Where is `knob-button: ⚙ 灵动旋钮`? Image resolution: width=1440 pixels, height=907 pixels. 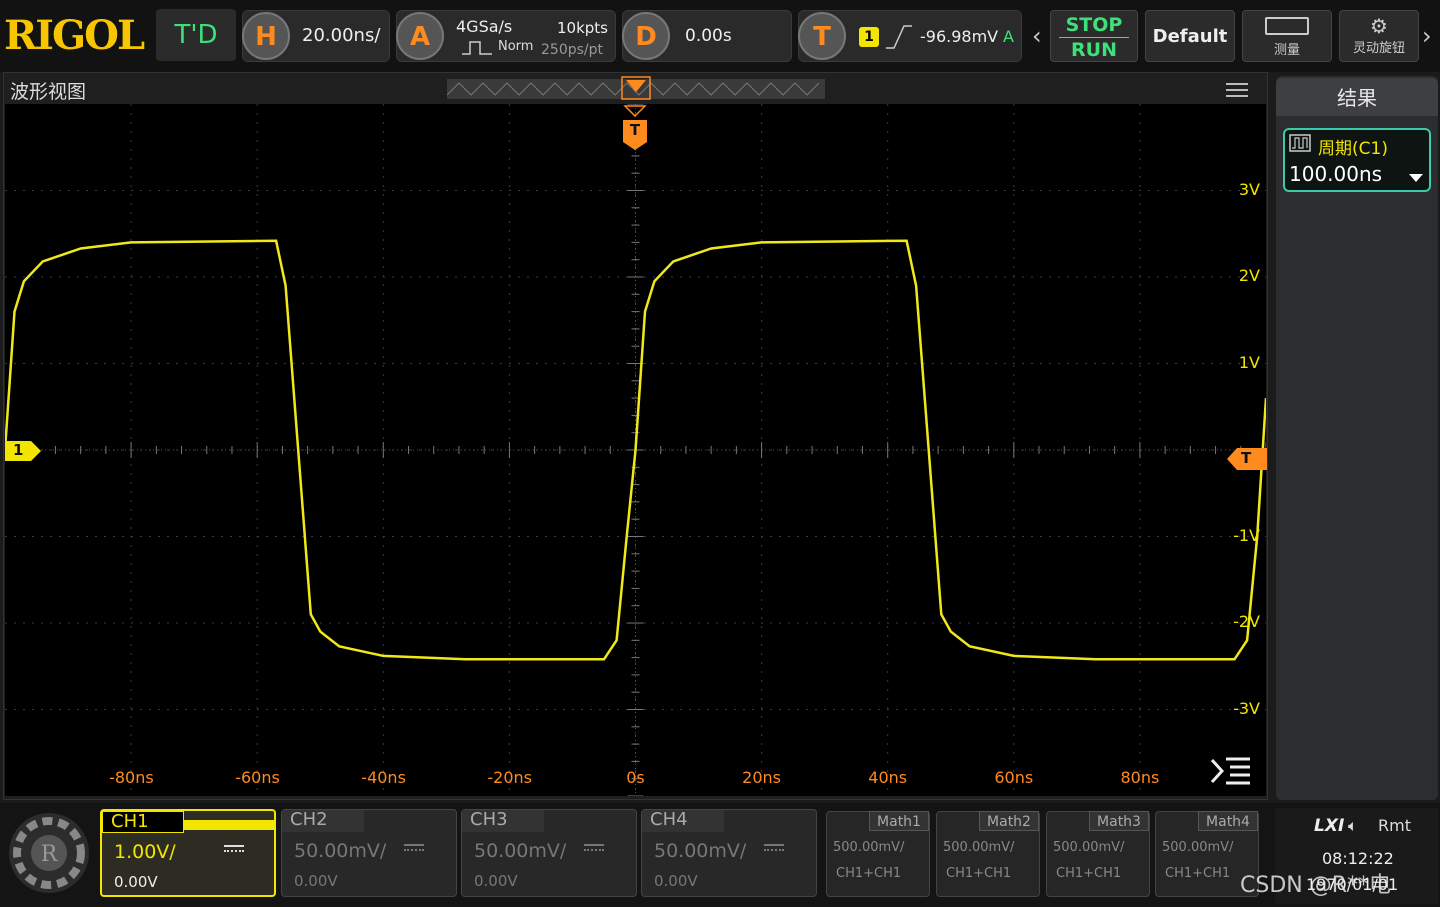
knob-button: ⚙ 灵动旋钮 is located at coordinates (1379, 36).